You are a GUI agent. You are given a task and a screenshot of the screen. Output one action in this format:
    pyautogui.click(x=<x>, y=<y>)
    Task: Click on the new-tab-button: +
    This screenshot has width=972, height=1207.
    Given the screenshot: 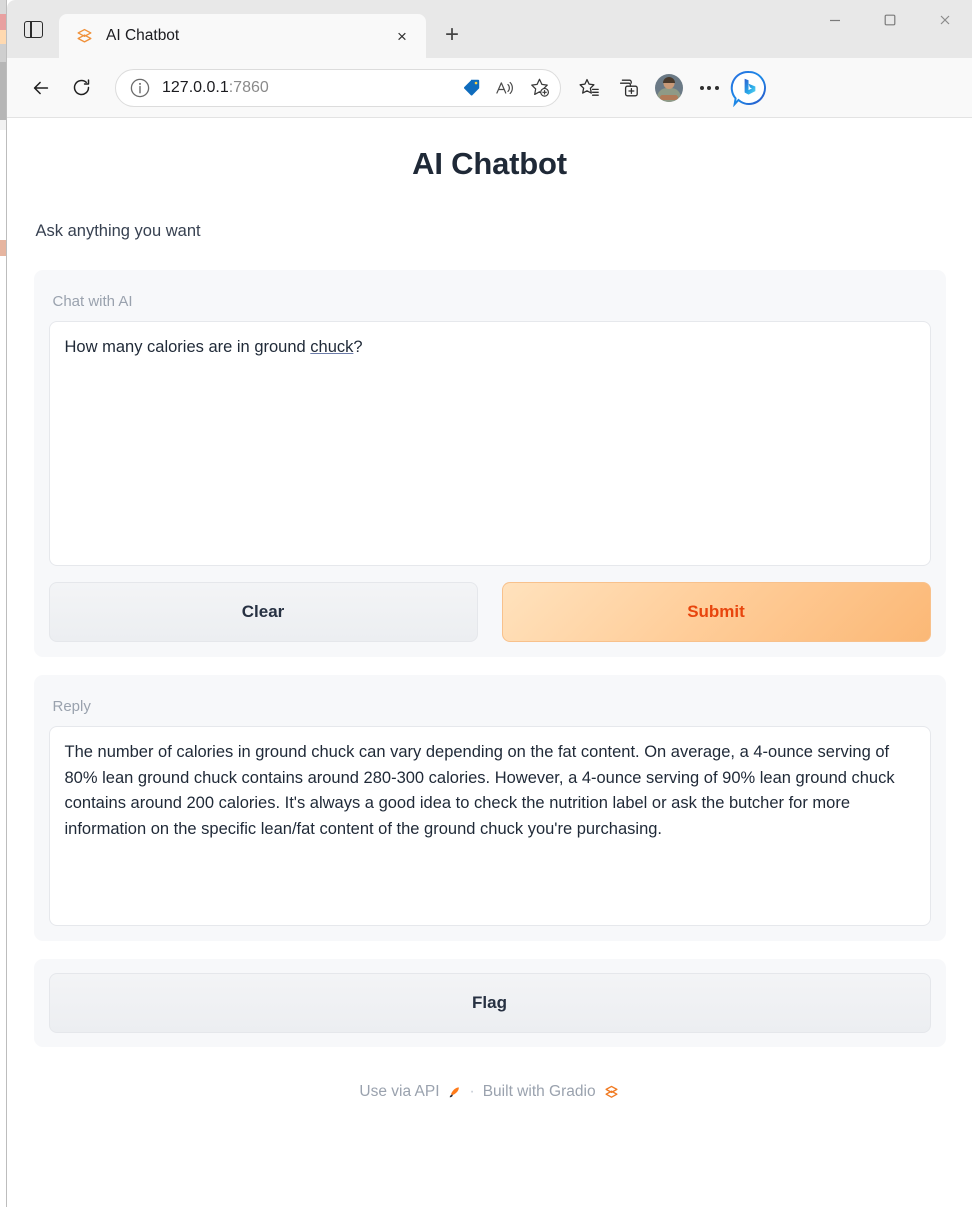 What is the action you would take?
    pyautogui.click(x=452, y=35)
    